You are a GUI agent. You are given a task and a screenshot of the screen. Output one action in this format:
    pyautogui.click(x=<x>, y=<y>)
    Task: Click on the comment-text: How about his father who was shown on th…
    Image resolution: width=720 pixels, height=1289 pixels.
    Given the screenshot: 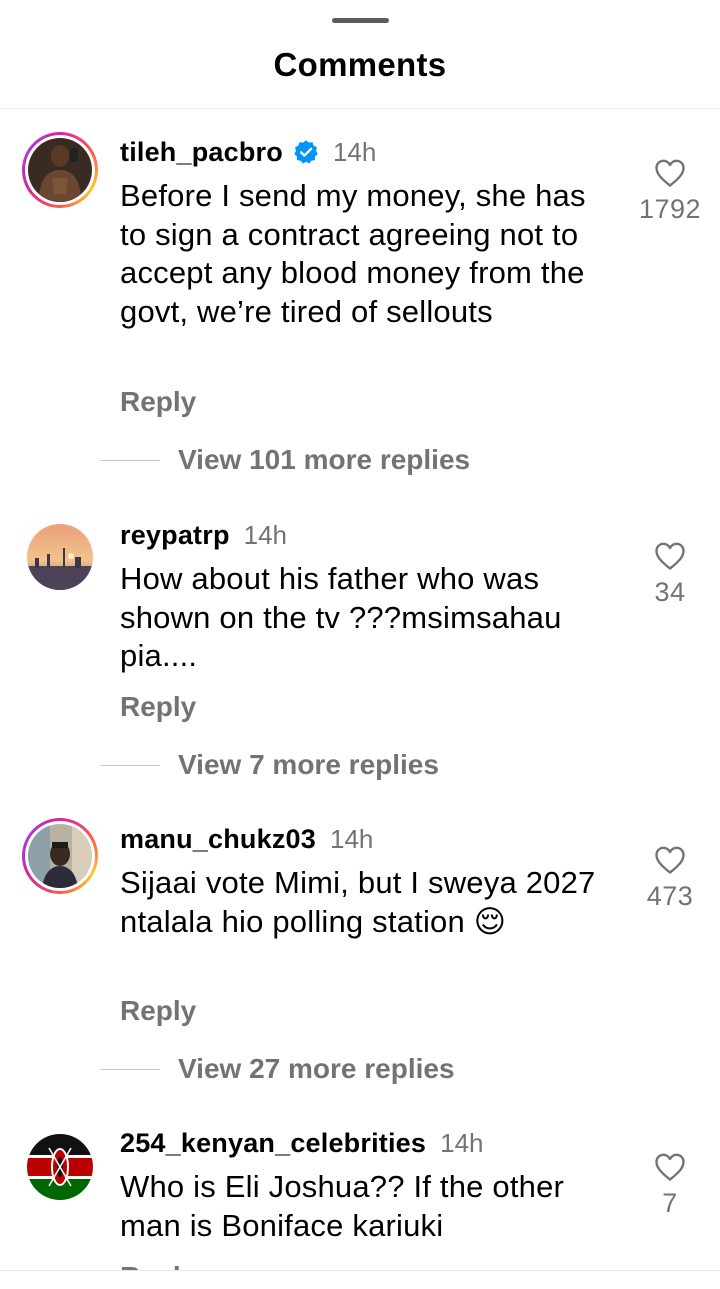 What is the action you would take?
    pyautogui.click(x=341, y=617)
    